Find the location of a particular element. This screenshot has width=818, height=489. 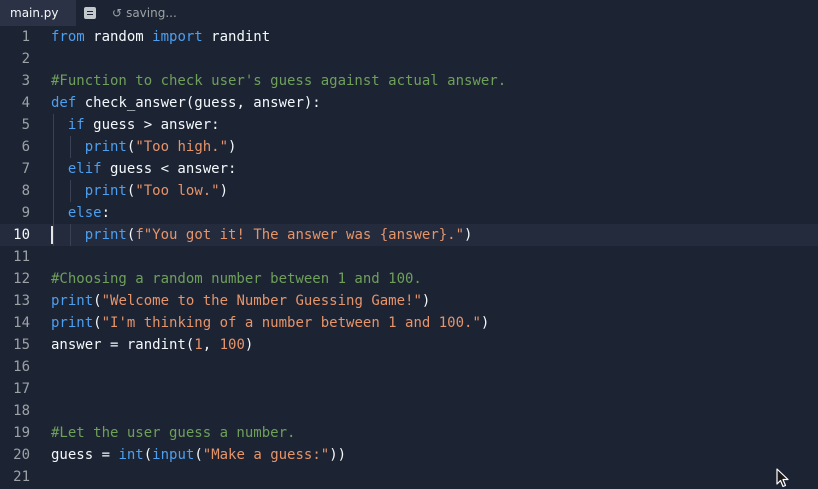

code-token: )) is located at coordinates (338, 455).